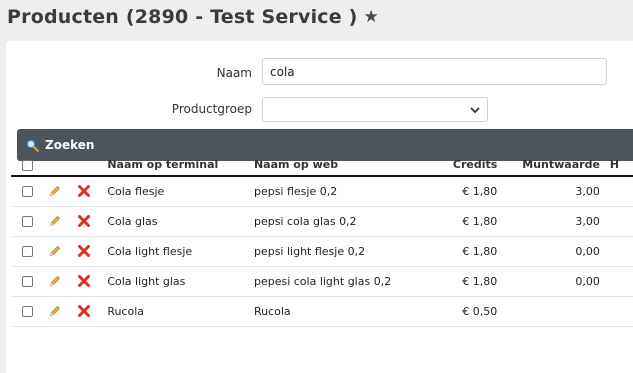 Image resolution: width=633 pixels, height=373 pixels. What do you see at coordinates (434, 71) in the screenshot?
I see `naam-input` at bounding box center [434, 71].